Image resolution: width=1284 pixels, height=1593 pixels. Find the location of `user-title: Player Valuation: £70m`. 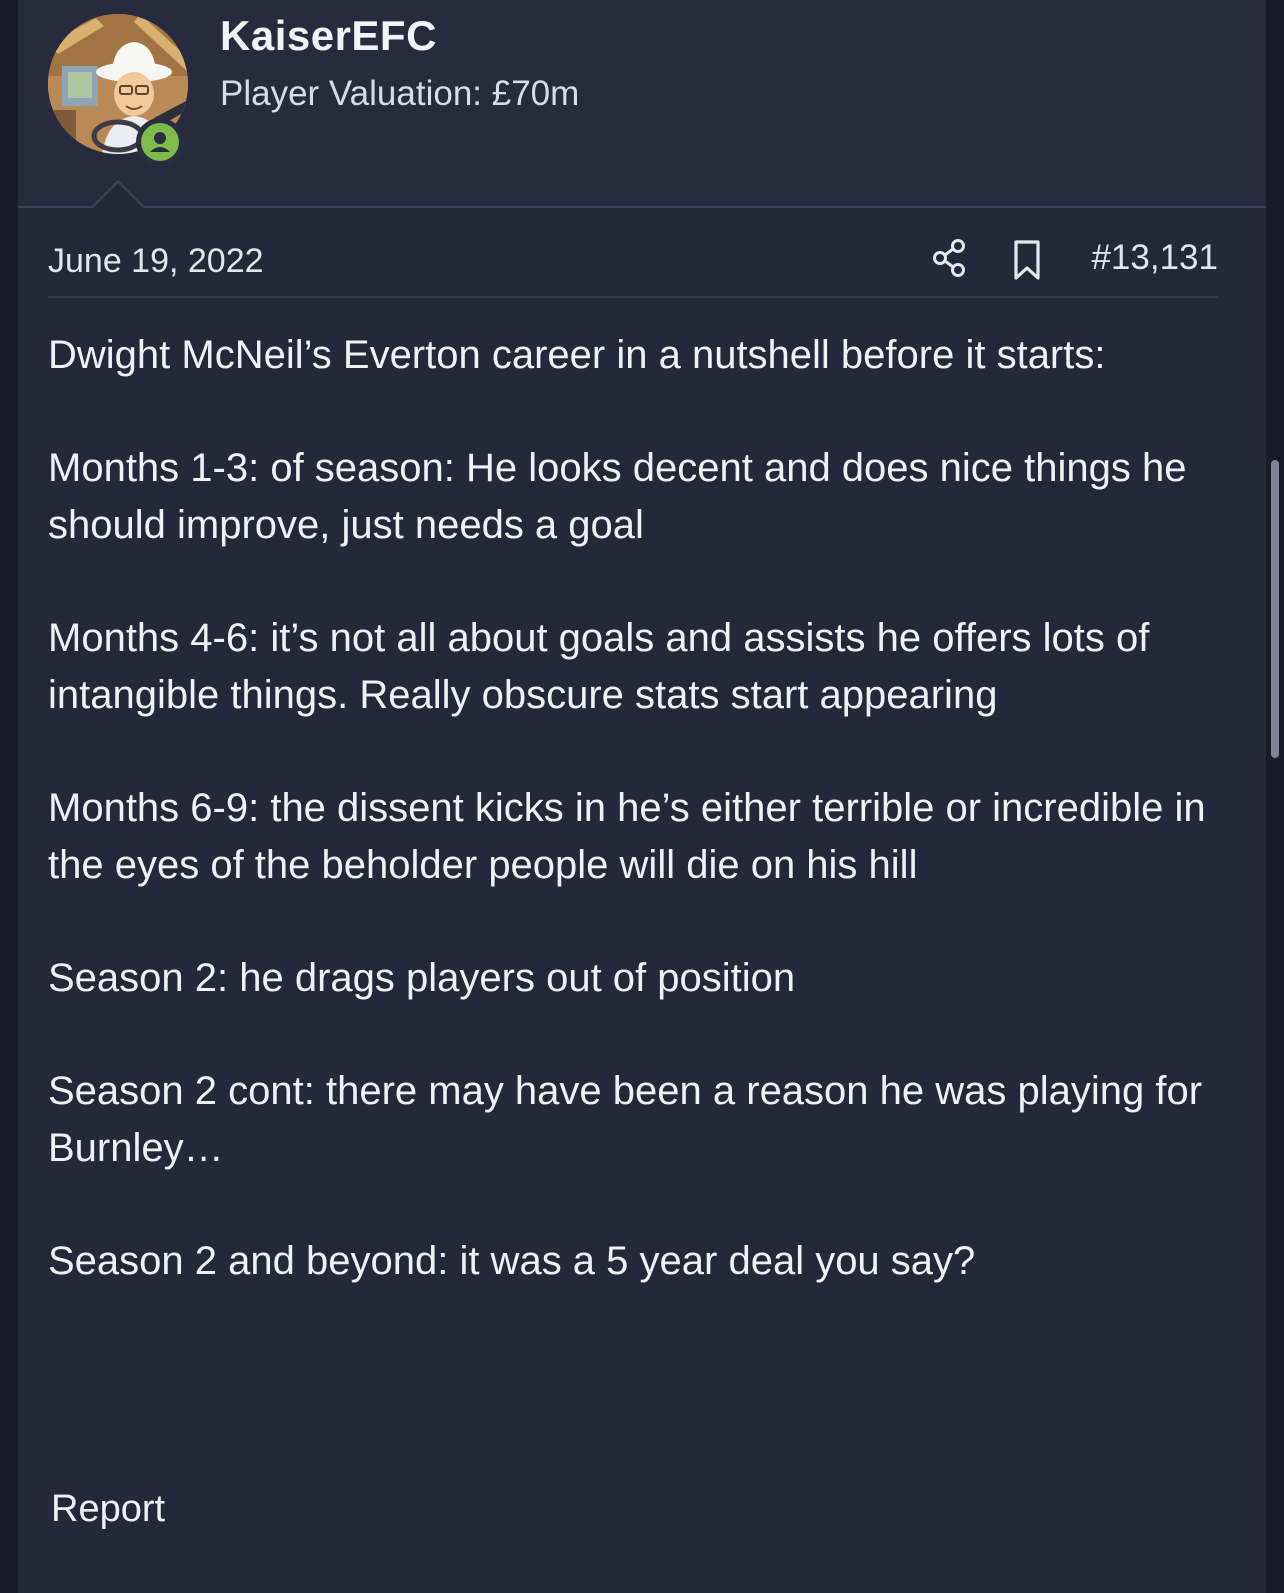

user-title: Player Valuation: £70m is located at coordinates (400, 93).